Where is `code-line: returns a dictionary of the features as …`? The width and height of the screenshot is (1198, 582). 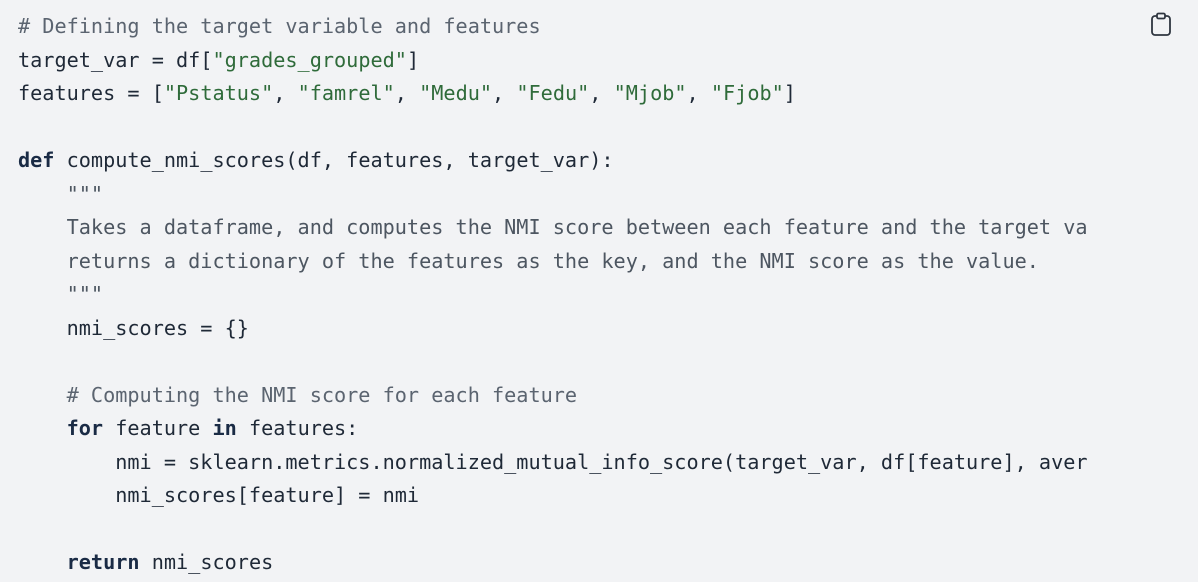
code-line: returns a dictionary of the features as … is located at coordinates (553, 262).